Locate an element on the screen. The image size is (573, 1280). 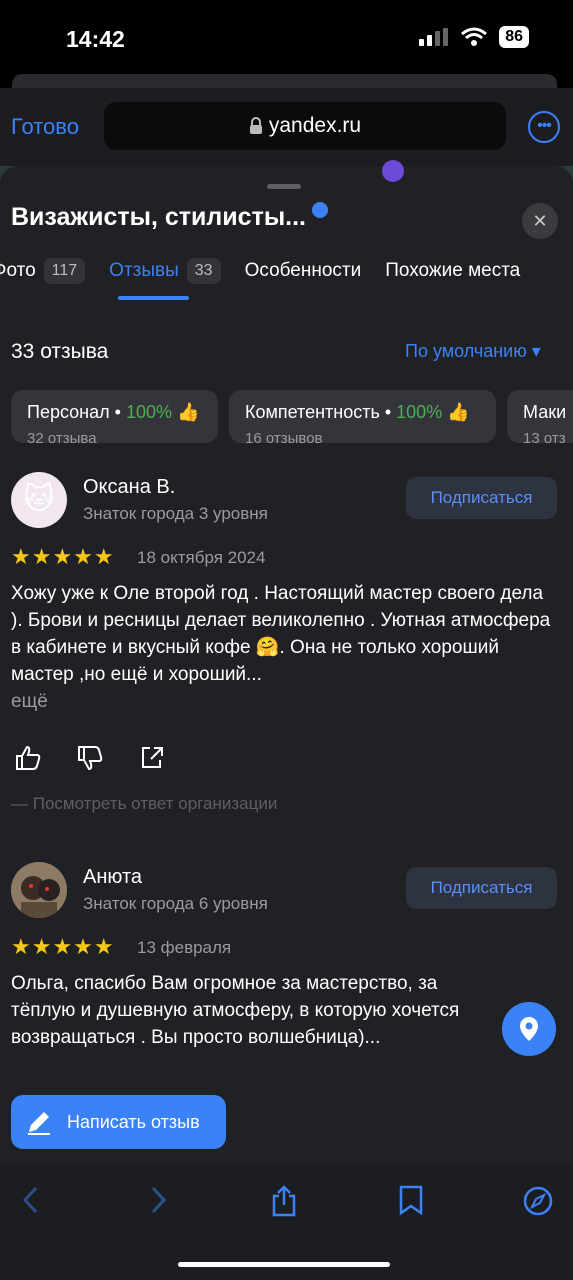
review-date: 13 февраля is located at coordinates (184, 947).